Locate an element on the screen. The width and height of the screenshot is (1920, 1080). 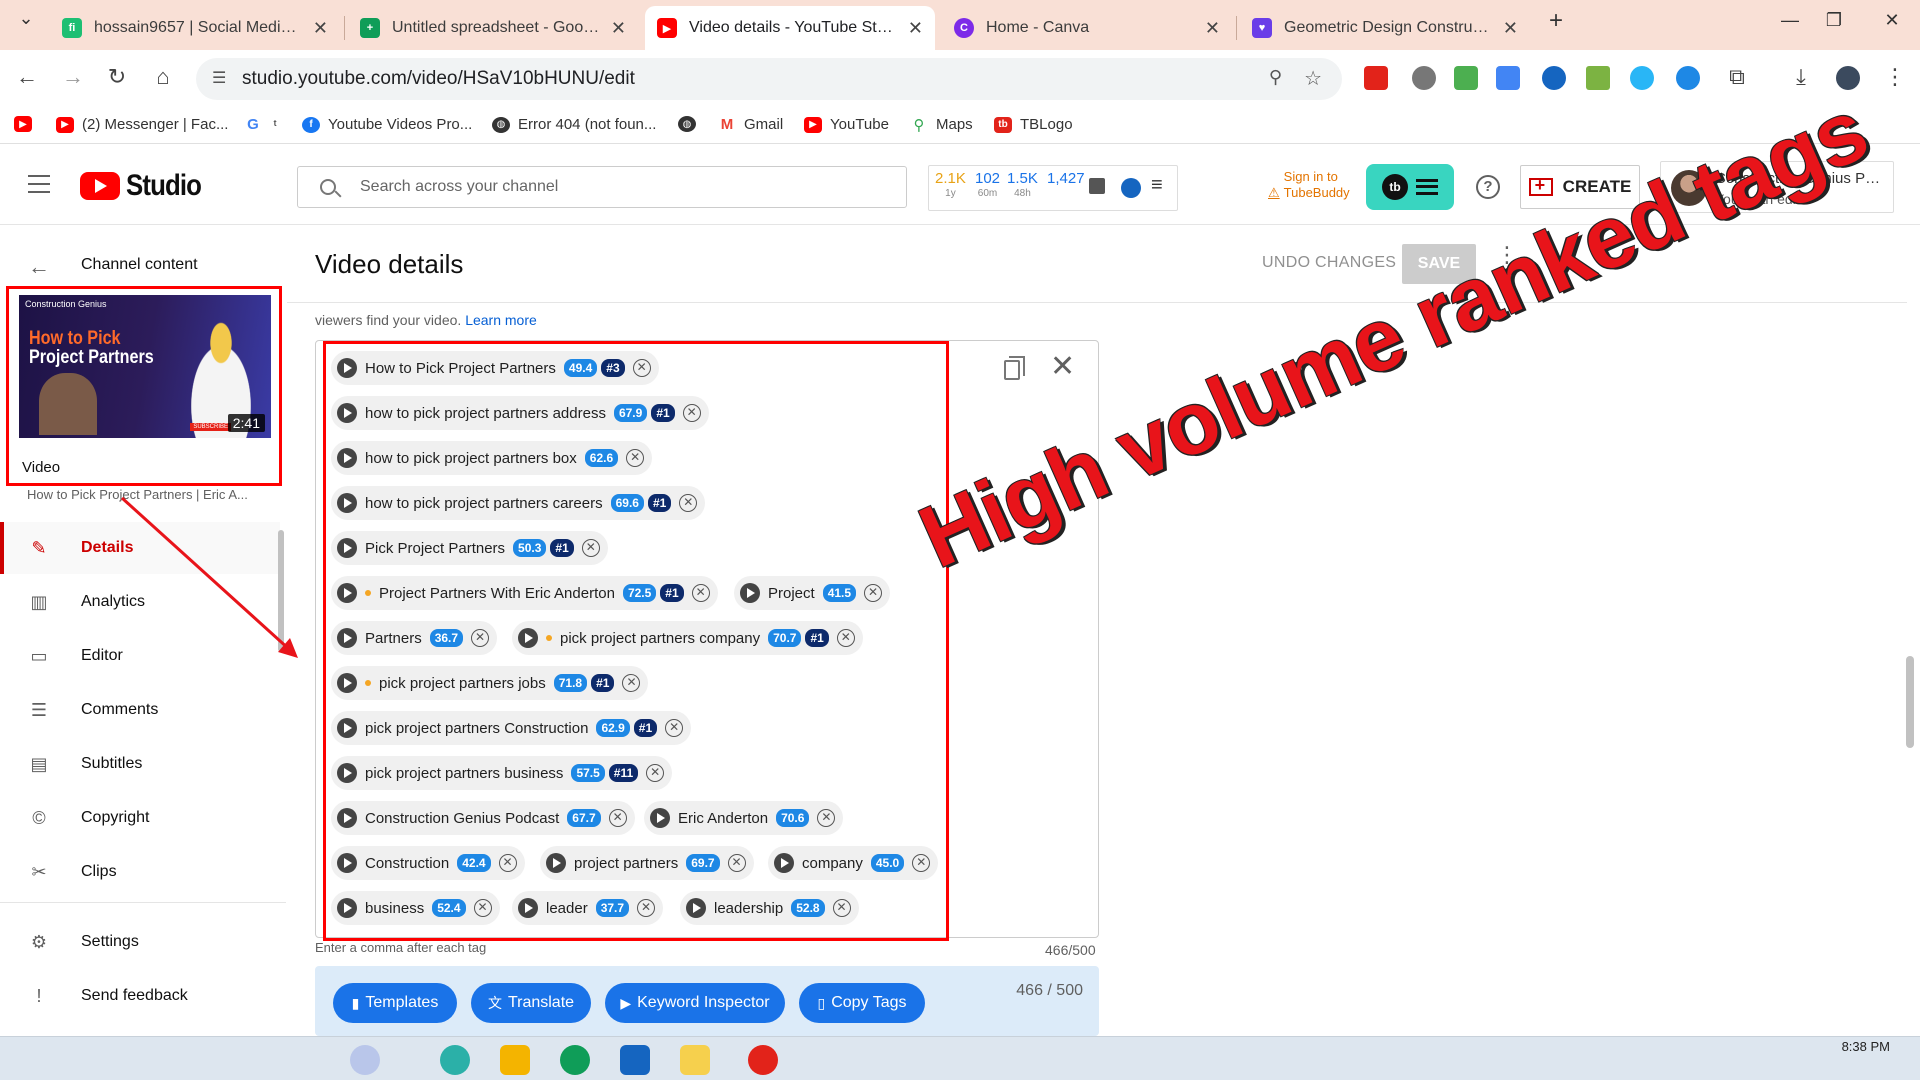
tag-chip: company 45.0 ✕ is located at coordinates (853, 863).